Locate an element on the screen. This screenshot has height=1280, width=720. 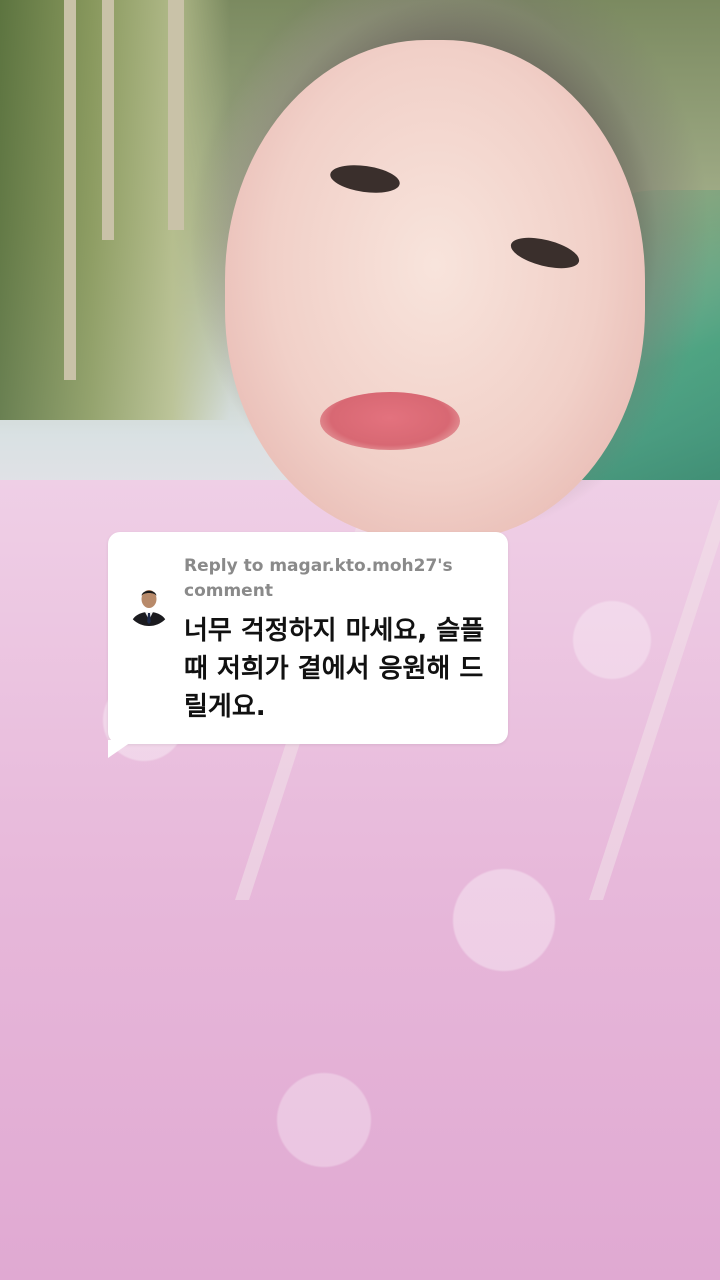
person-in-suit-avatar-icon is located at coordinates (149, 603).